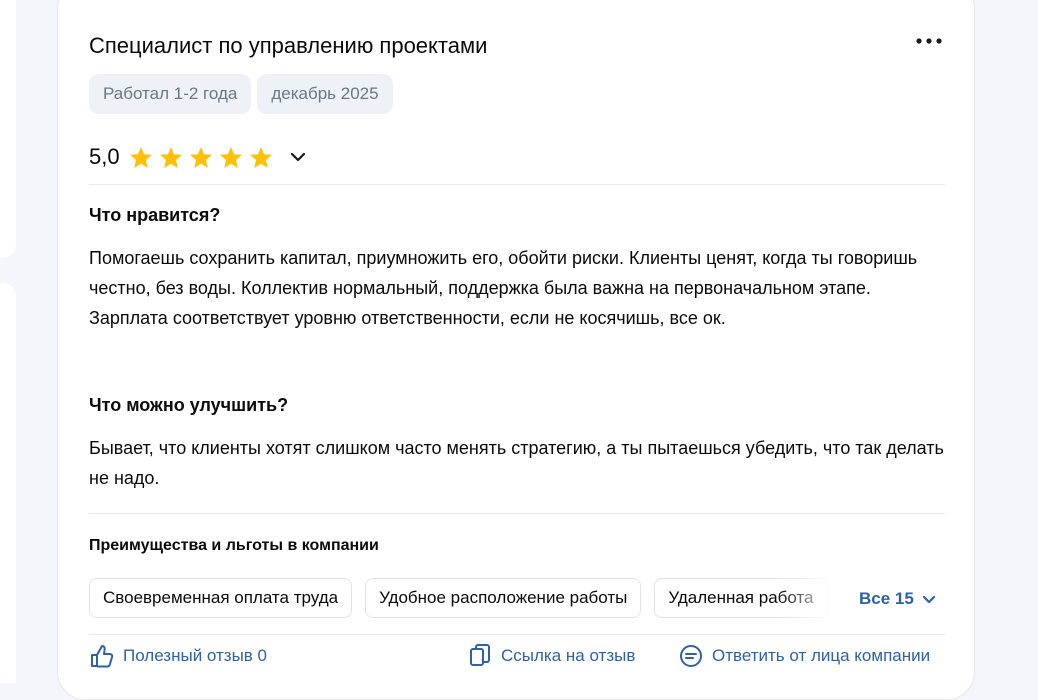  Describe the element at coordinates (8, 483) in the screenshot. I see `adjacent-card-edge-bottom` at that location.